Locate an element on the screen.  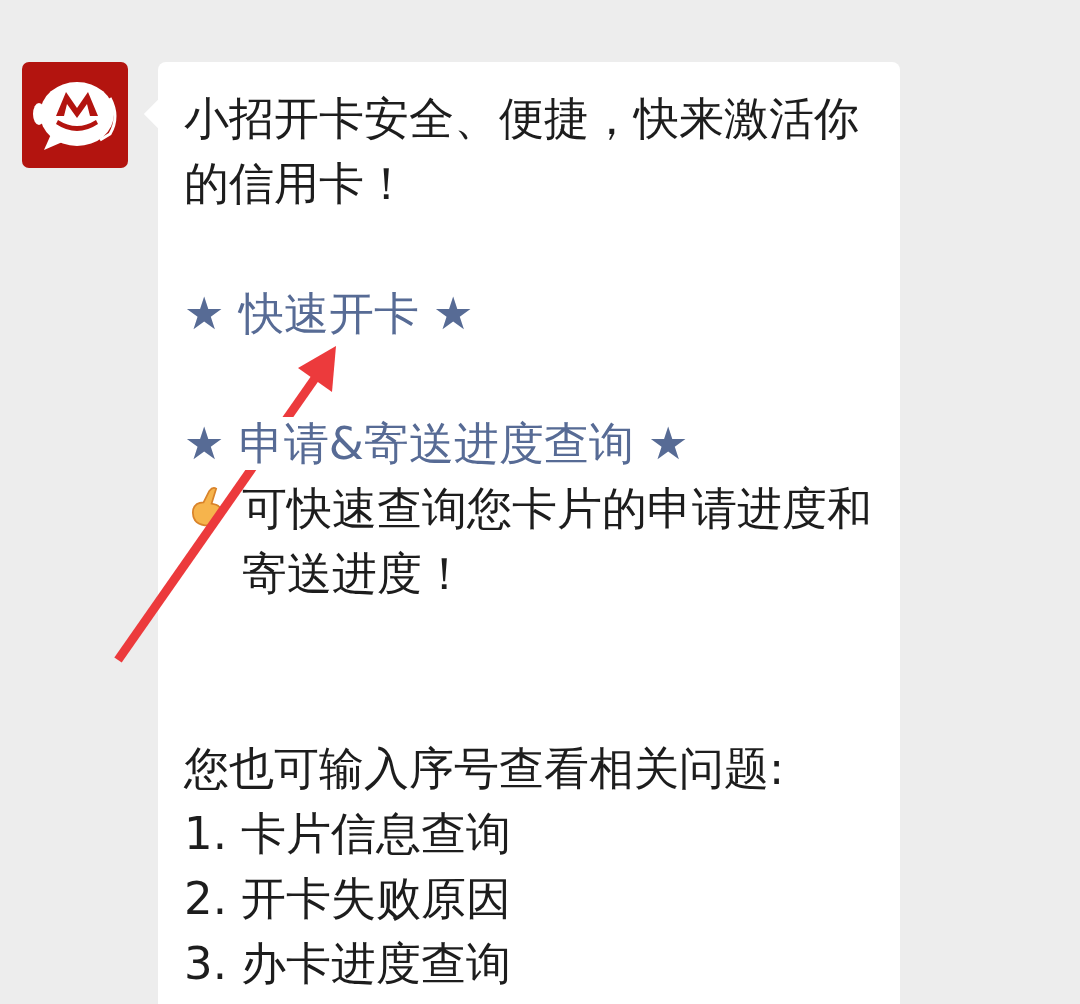
menu-link: ★ 申请&寄送进度查询 ★ is located at coordinates (436, 443).